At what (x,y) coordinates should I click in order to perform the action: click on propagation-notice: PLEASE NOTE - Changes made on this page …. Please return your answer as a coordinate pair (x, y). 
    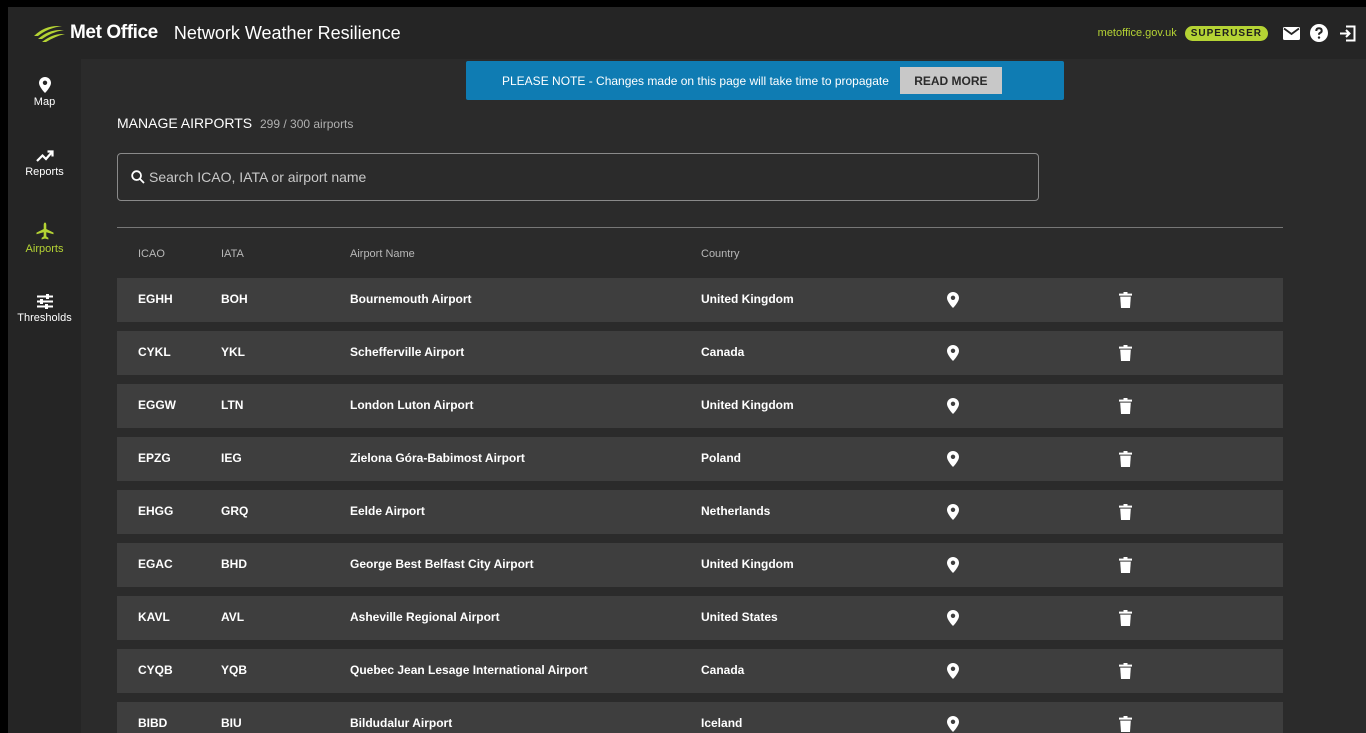
    Looking at the image, I should click on (765, 80).